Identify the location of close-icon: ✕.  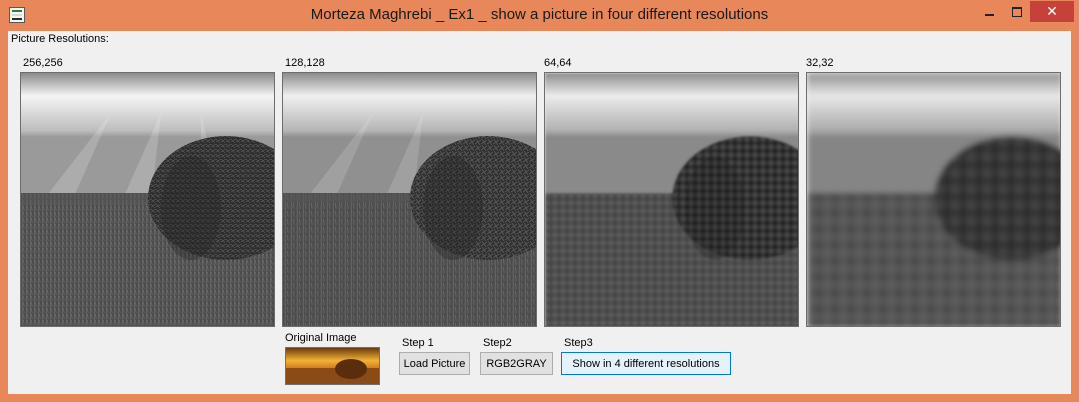
(1052, 11).